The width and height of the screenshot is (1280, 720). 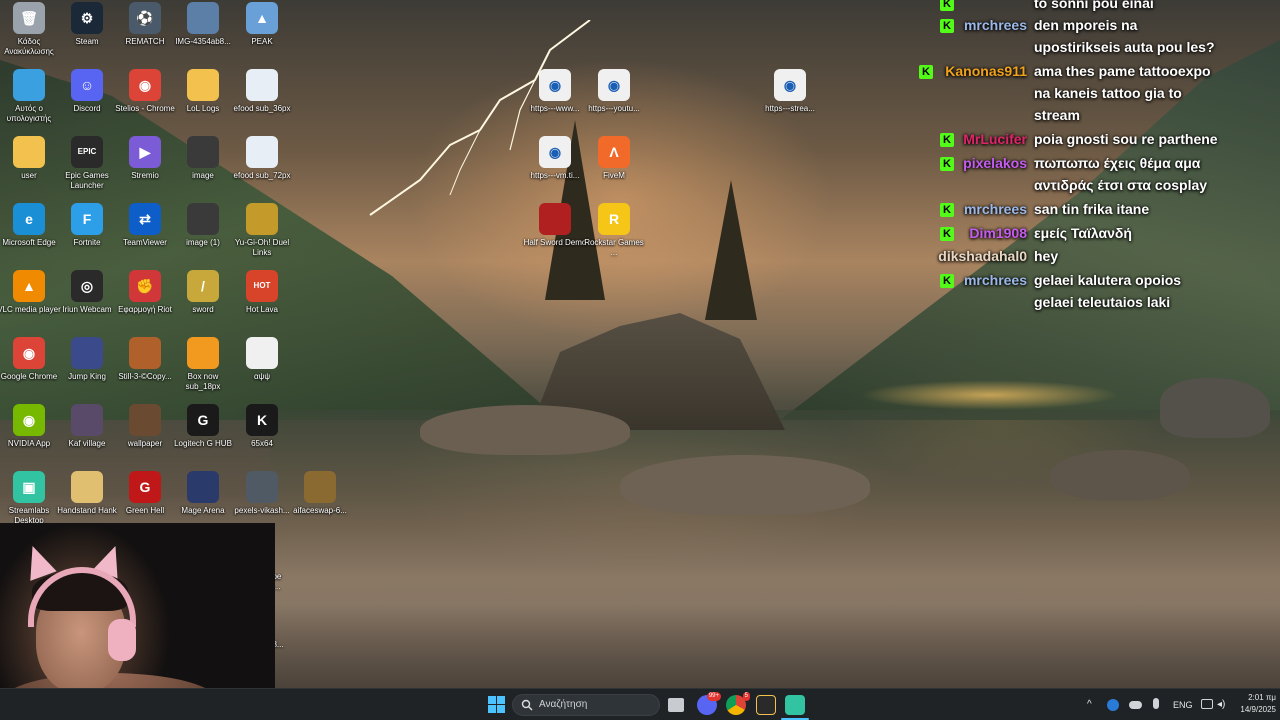 I want to click on desktop-icon: image, so click(x=203, y=158).